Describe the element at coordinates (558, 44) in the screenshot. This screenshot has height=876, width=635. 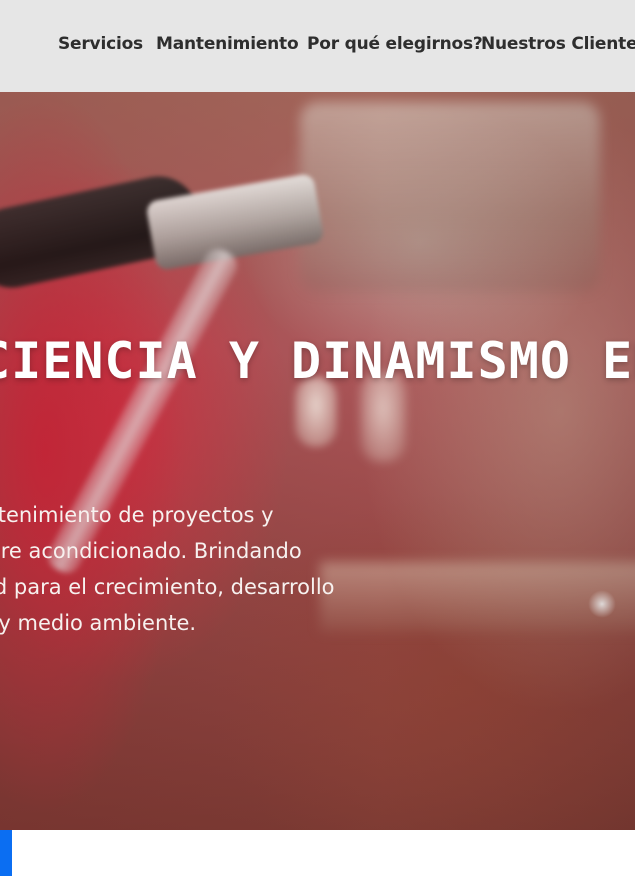
I see `nav-link-nuestros-clientes: Nuestros Clientes` at that location.